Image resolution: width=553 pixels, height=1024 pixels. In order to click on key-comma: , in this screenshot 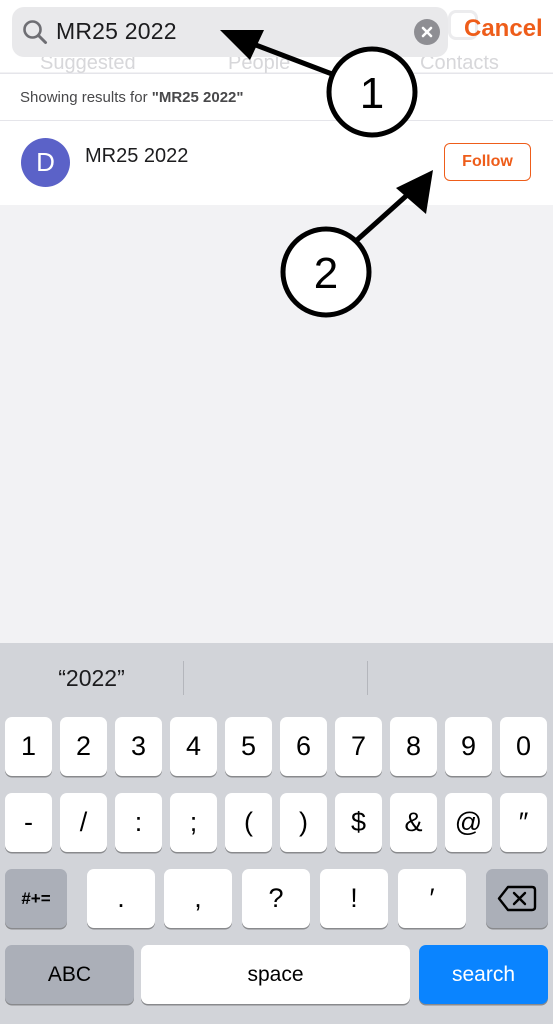, I will do `click(198, 898)`.